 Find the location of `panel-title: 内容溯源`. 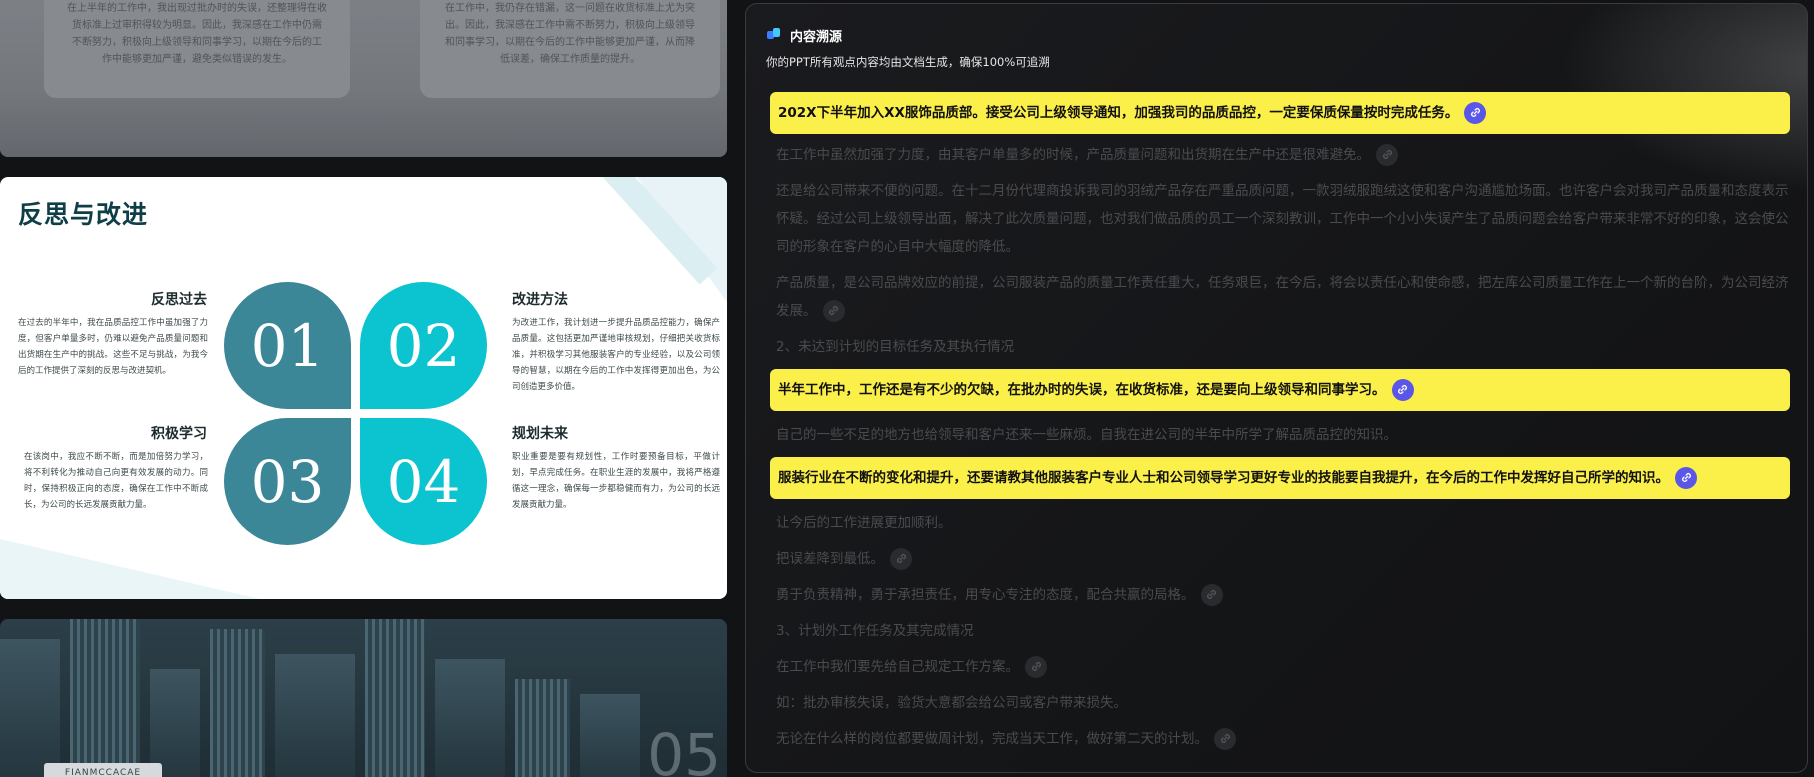

panel-title: 内容溯源 is located at coordinates (816, 37).